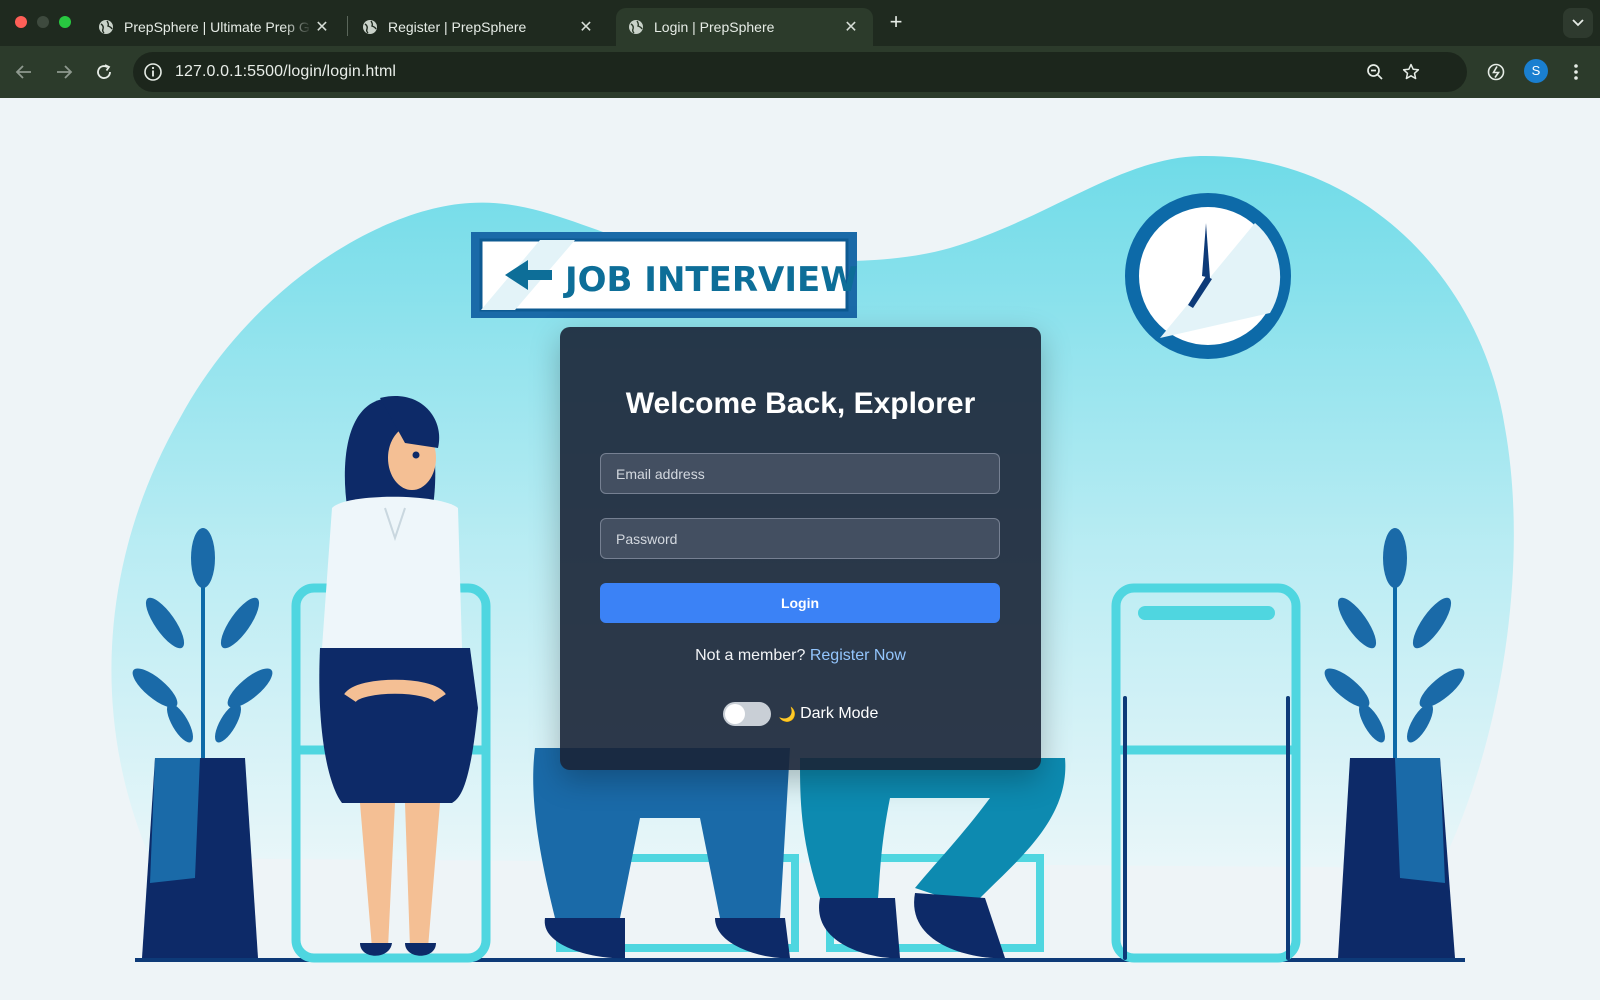 The image size is (1600, 1000). What do you see at coordinates (43, 22) in the screenshot?
I see `minimize-window-button` at bounding box center [43, 22].